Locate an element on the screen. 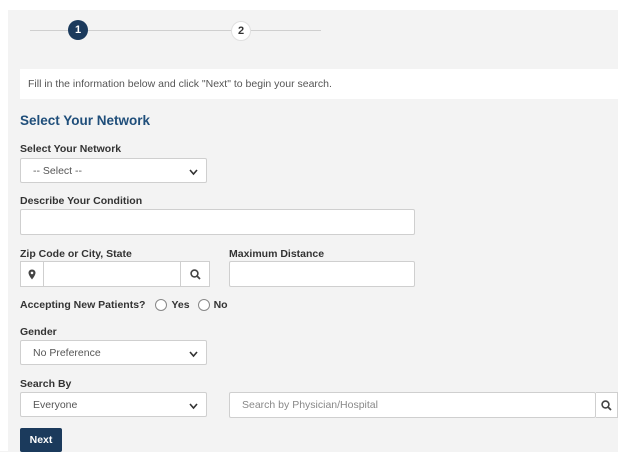 This screenshot has height=452, width=618. gender-select: No Preference is located at coordinates (113, 352).